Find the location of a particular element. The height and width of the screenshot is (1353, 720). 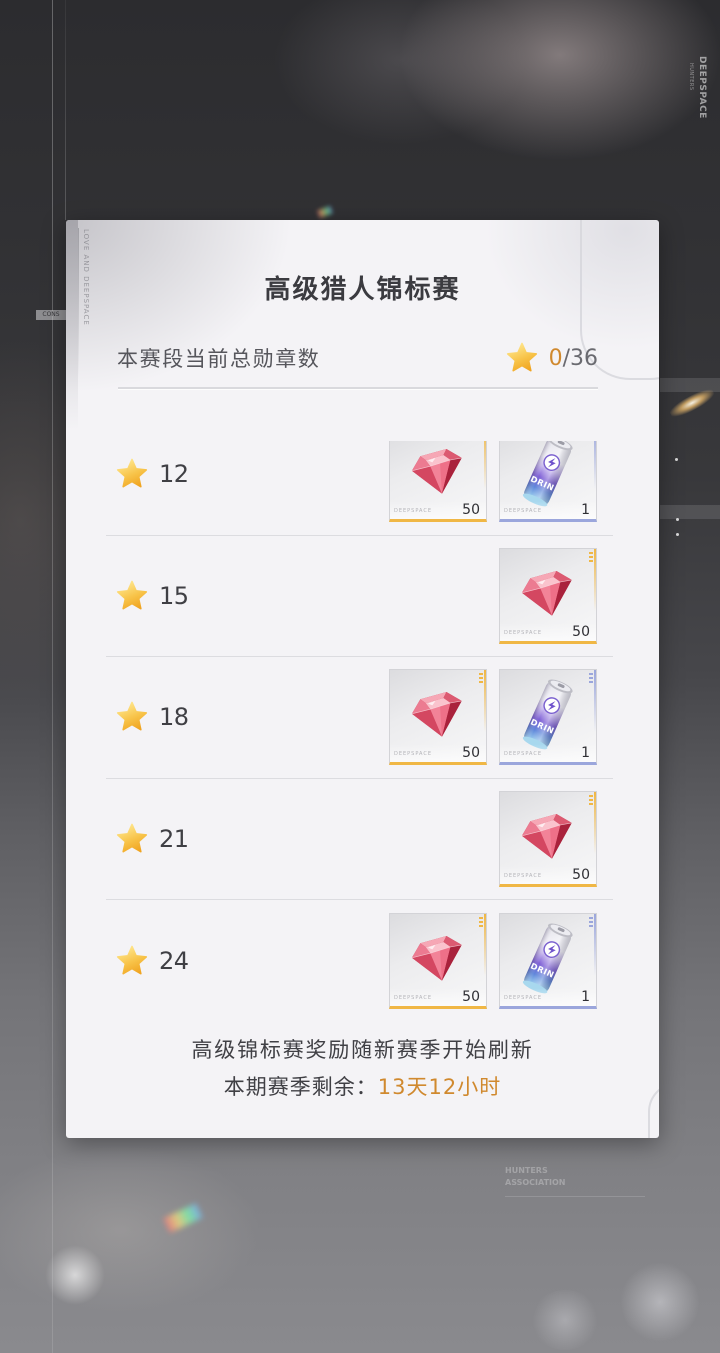

background-brand-subtext: HUNTERS is located at coordinates (691, 77).